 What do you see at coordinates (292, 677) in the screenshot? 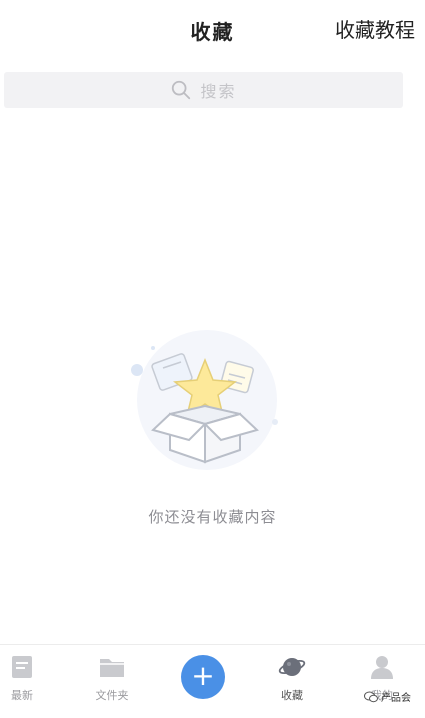
I see `tab-favorites: 收藏` at bounding box center [292, 677].